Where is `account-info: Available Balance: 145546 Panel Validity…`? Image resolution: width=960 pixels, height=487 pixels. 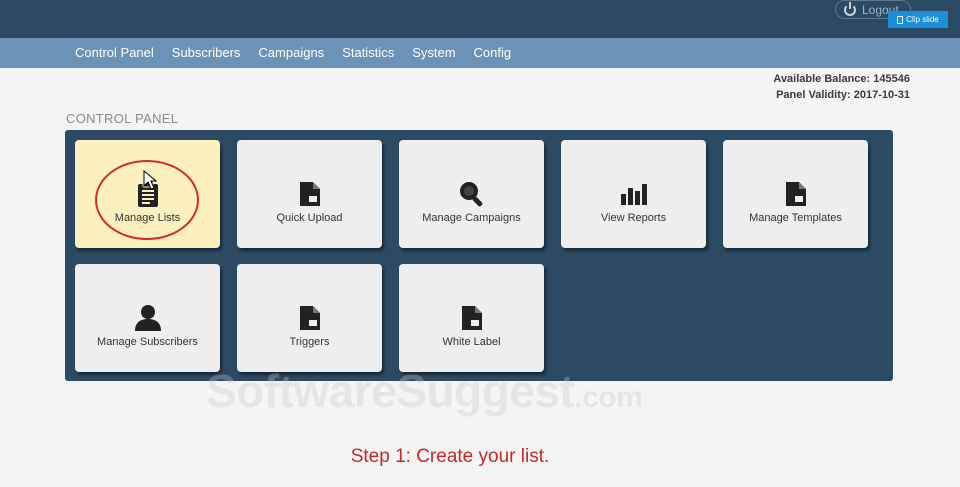 account-info: Available Balance: 145546 Panel Validity… is located at coordinates (841, 87).